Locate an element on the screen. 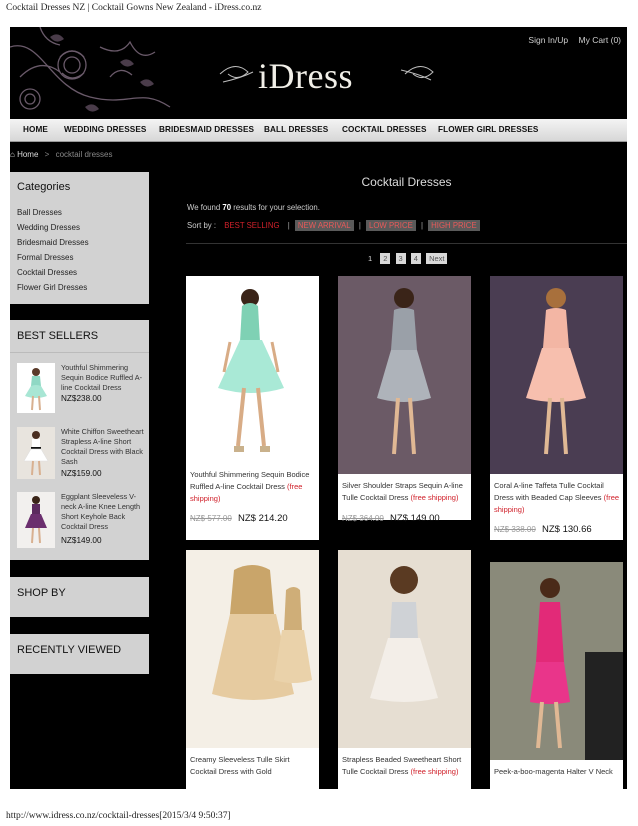 Image resolution: width=638 pixels, height=826 pixels. divider is located at coordinates (406, 243).